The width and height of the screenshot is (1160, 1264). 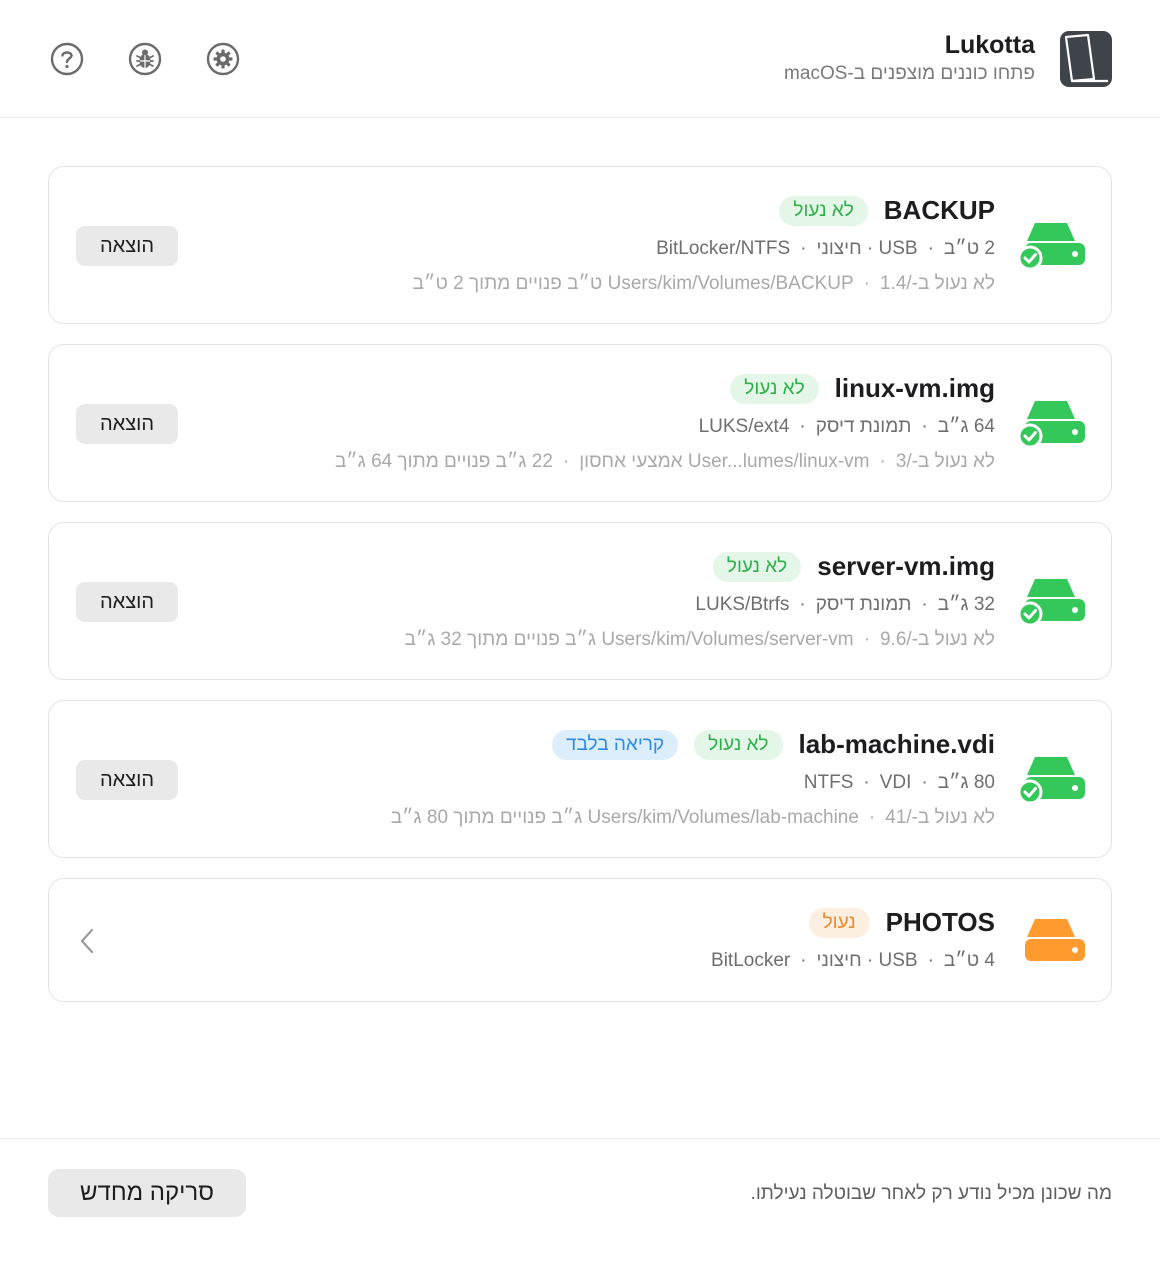 I want to click on app-logo, so click(x=1086, y=59).